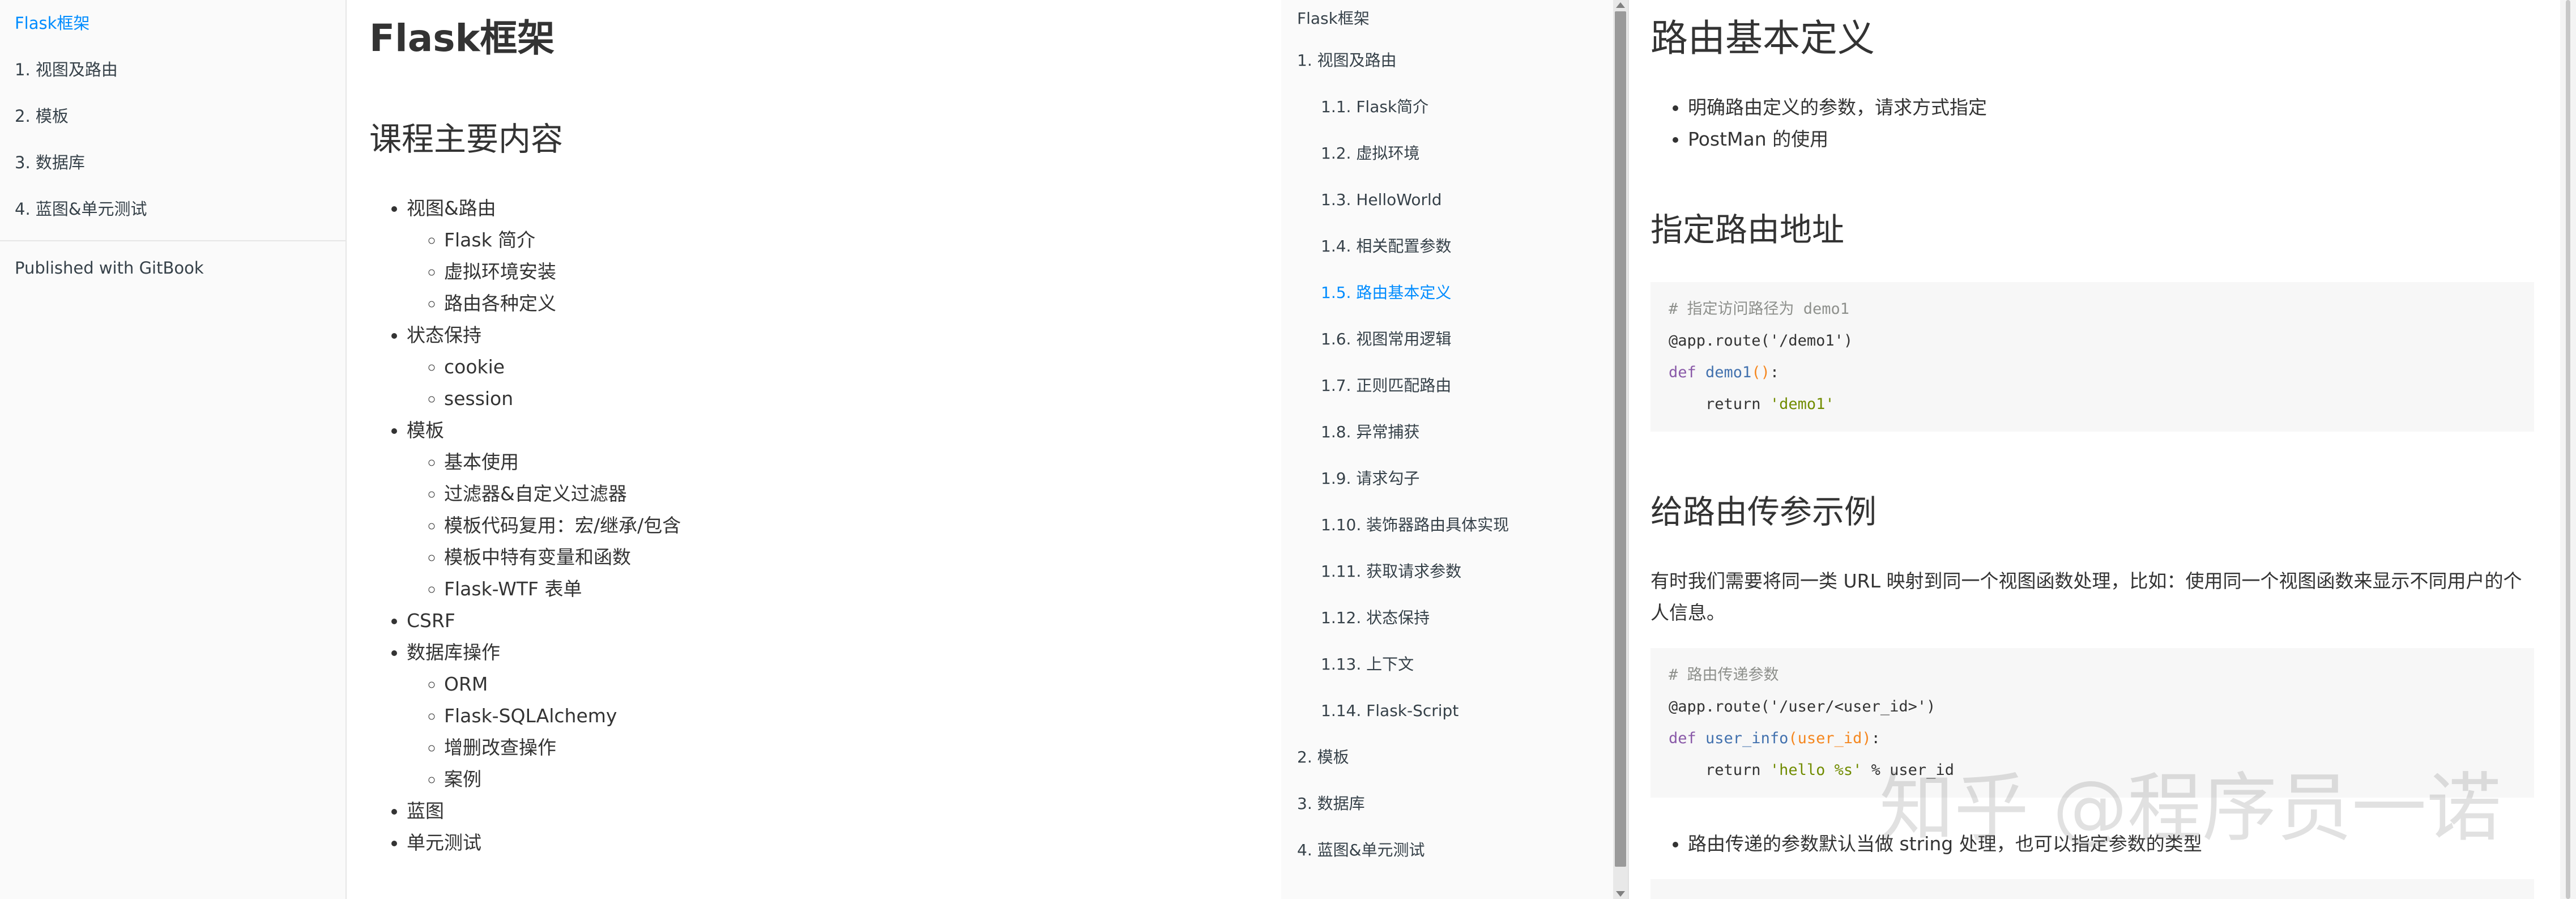 This screenshot has width=2576, height=899. Describe the element at coordinates (1454, 618) in the screenshot. I see `right-toc-item: 1.12. 状态保持` at that location.